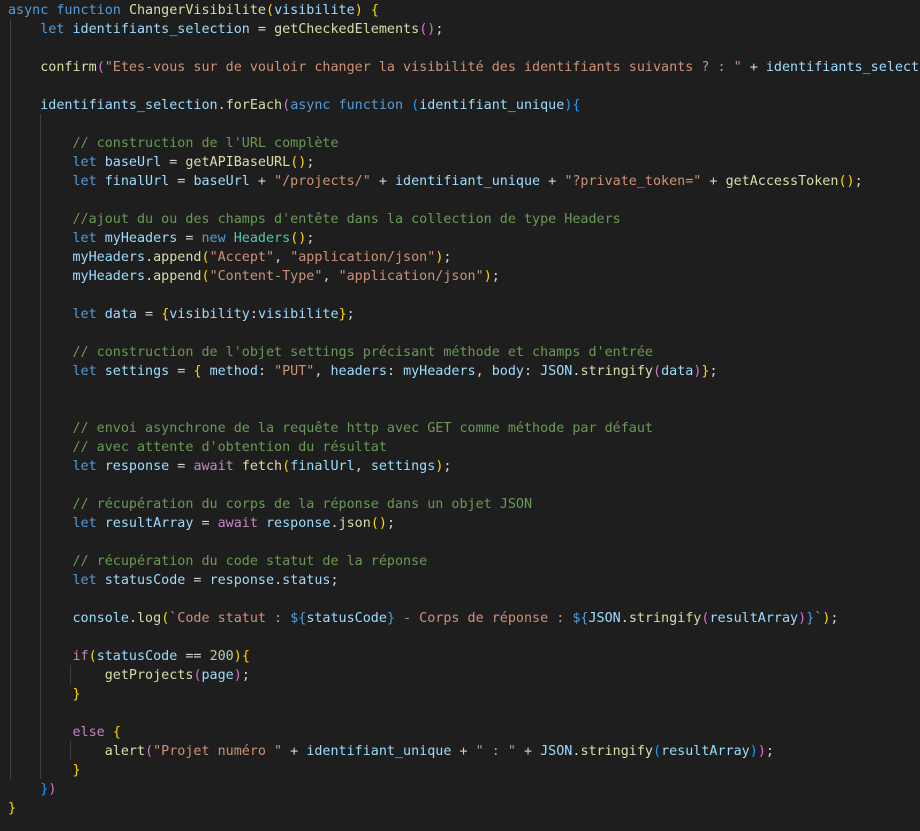 This screenshot has height=831, width=920. Describe the element at coordinates (145, 580) in the screenshot. I see `code-token: statusCode` at that location.